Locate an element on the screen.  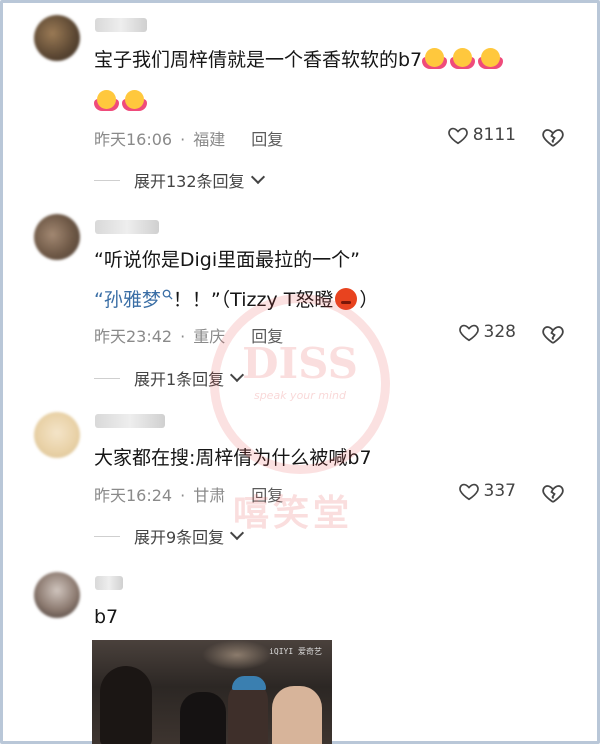
iqiyi-logo: iQIYI 爱奇艺 is located at coordinates (295, 651).